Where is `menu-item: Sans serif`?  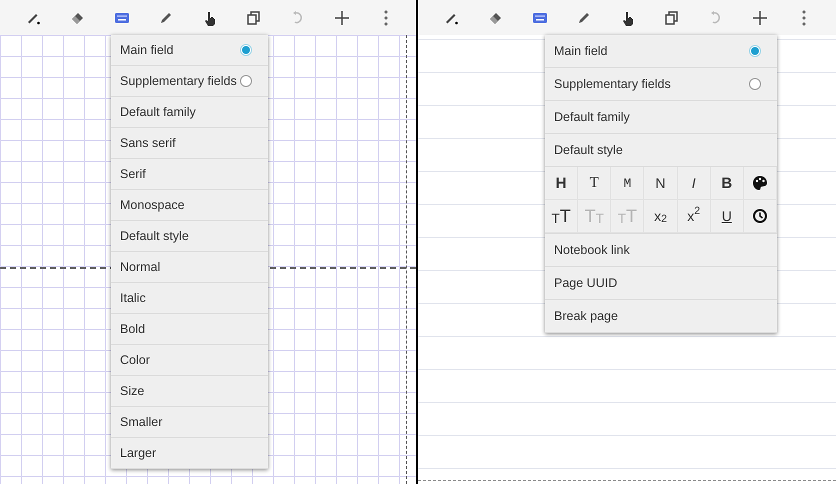 menu-item: Sans serif is located at coordinates (189, 143).